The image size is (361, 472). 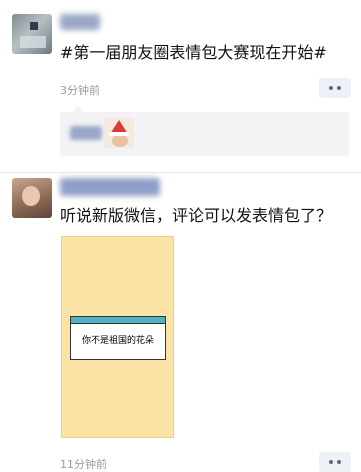 What do you see at coordinates (80, 90) in the screenshot?
I see `post-timestamp: 3分钟前` at bounding box center [80, 90].